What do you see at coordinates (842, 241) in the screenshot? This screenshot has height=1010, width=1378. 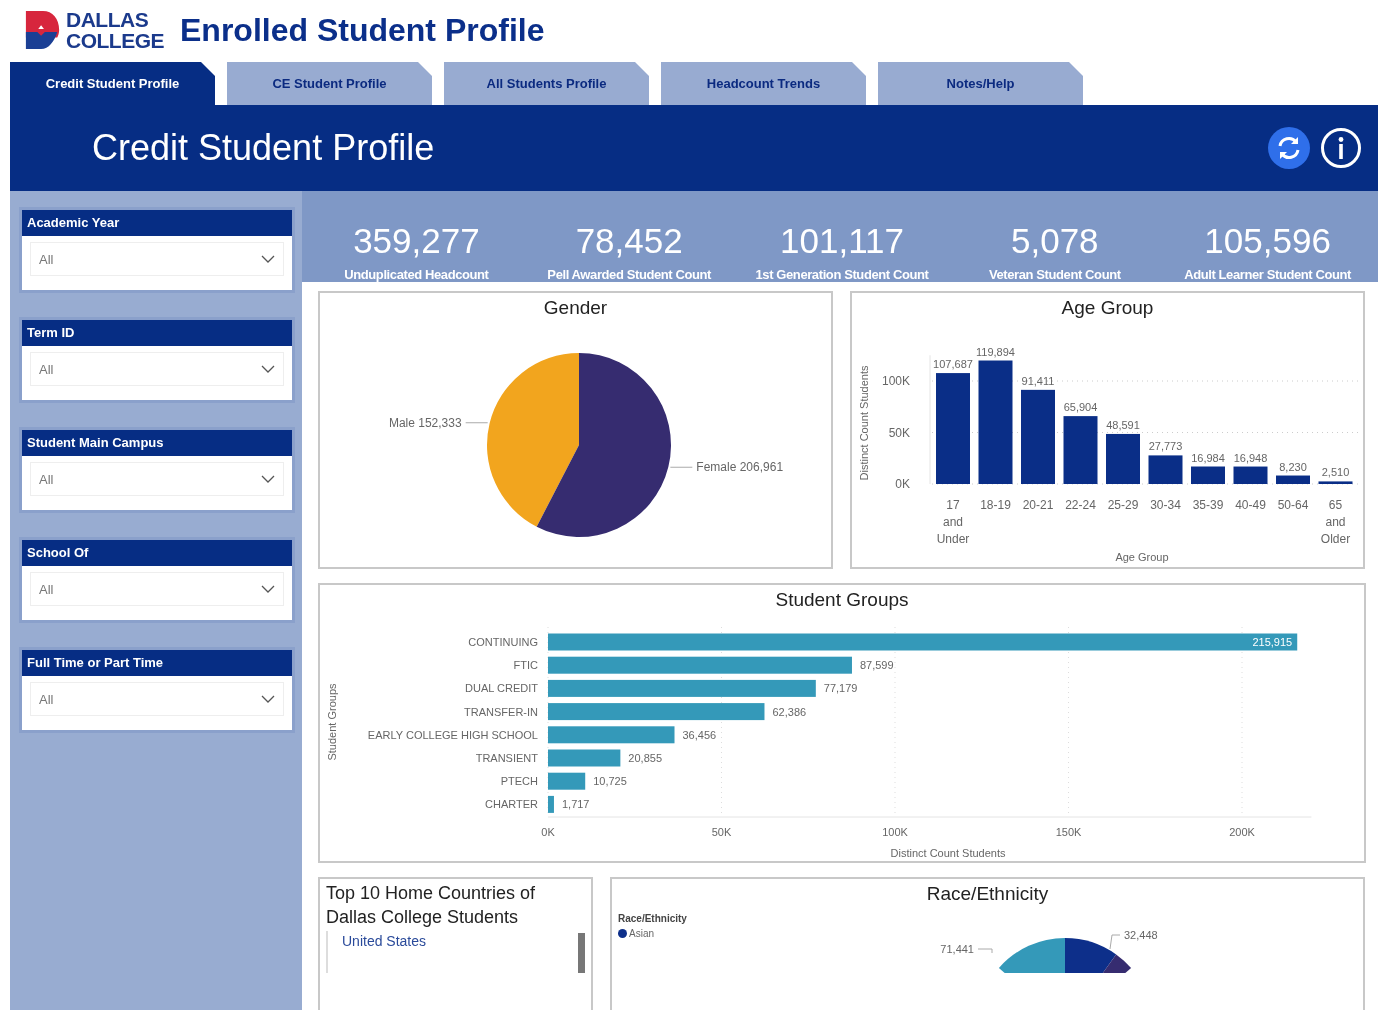 I see `kpi-value: 101,117` at bounding box center [842, 241].